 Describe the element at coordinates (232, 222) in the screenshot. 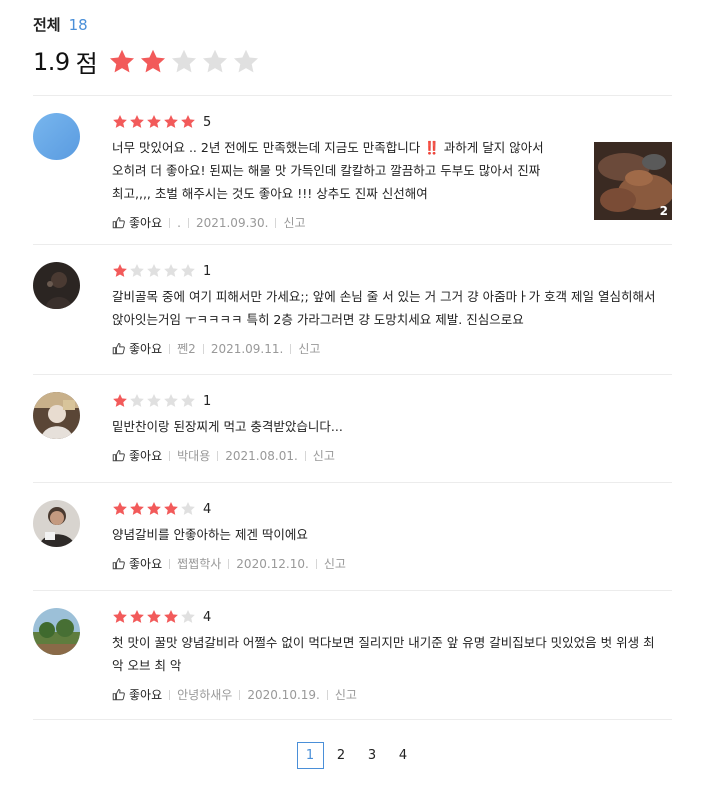

I see `review-date: 2021.09.30.` at that location.